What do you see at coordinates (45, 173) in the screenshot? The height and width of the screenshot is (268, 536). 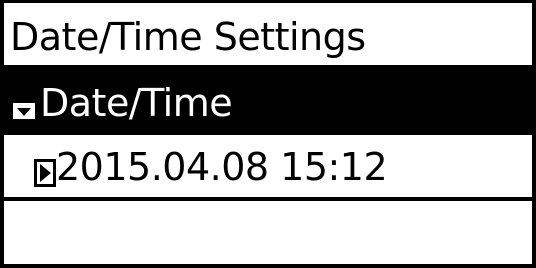 I see `right-arrow-icon` at bounding box center [45, 173].